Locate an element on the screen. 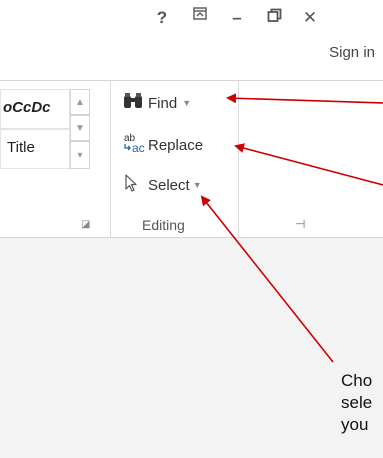 Image resolution: width=383 pixels, height=458 pixels. arrow-to-find is located at coordinates (304, 98).